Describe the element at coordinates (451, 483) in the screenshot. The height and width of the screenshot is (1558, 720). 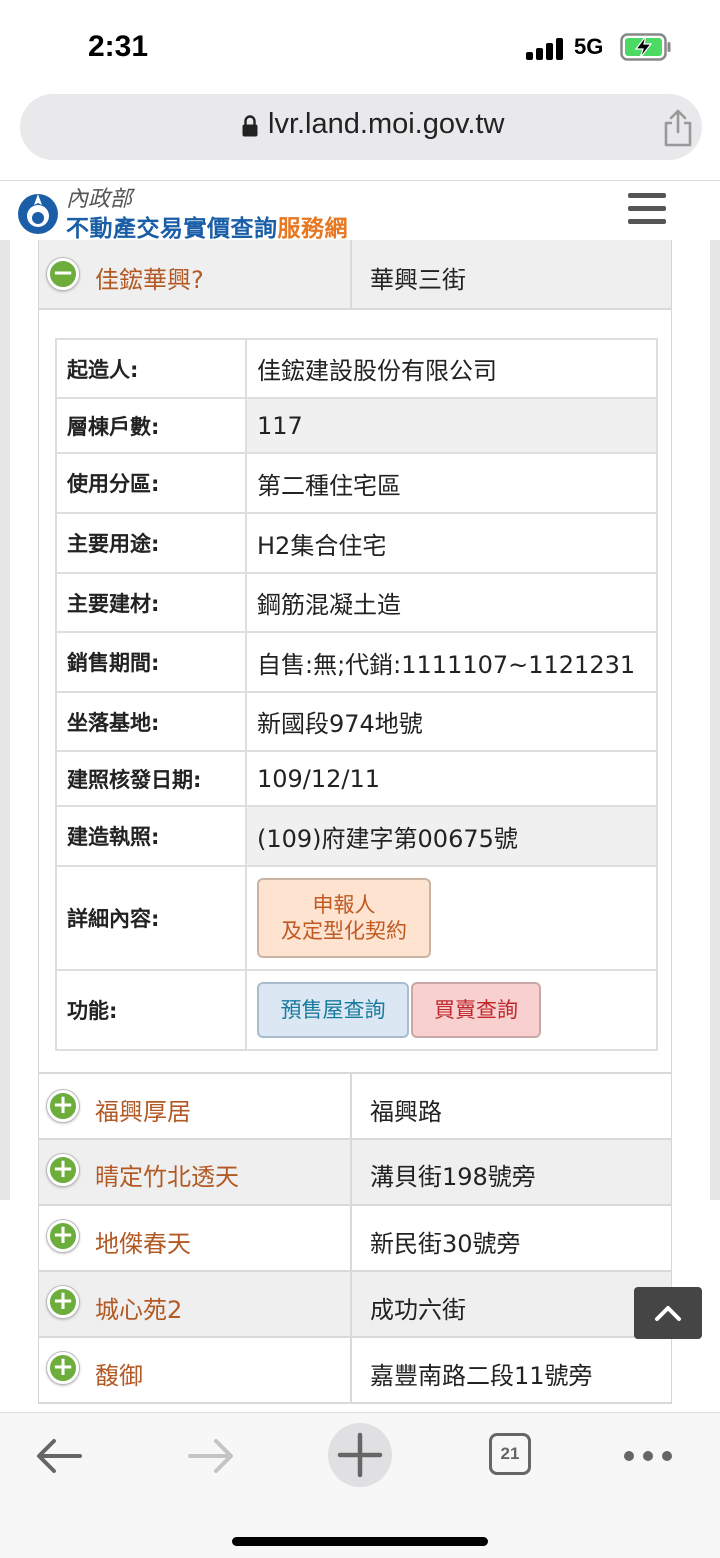
I see `detail-value: 第二種住宅區` at that location.